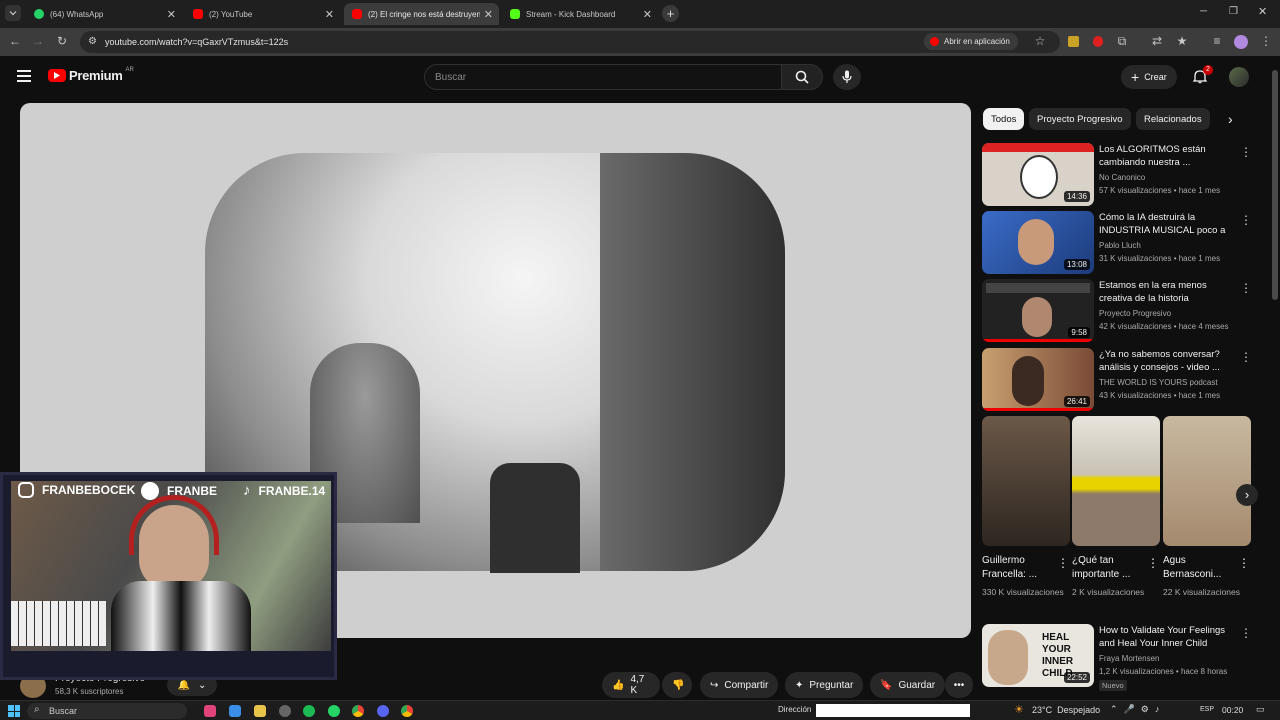 The width and height of the screenshot is (1280, 720). I want to click on tab-search-button, so click(13, 13).